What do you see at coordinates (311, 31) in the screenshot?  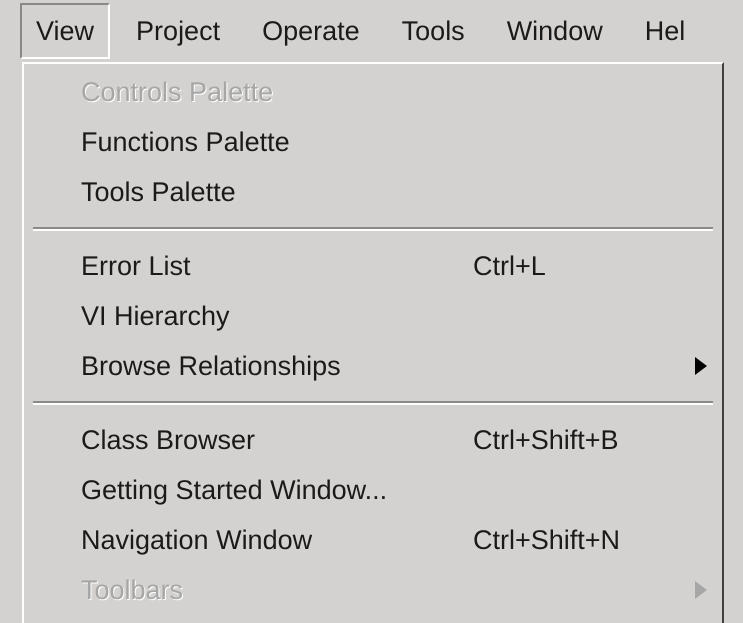 I see `menu-bar-item: Operate` at bounding box center [311, 31].